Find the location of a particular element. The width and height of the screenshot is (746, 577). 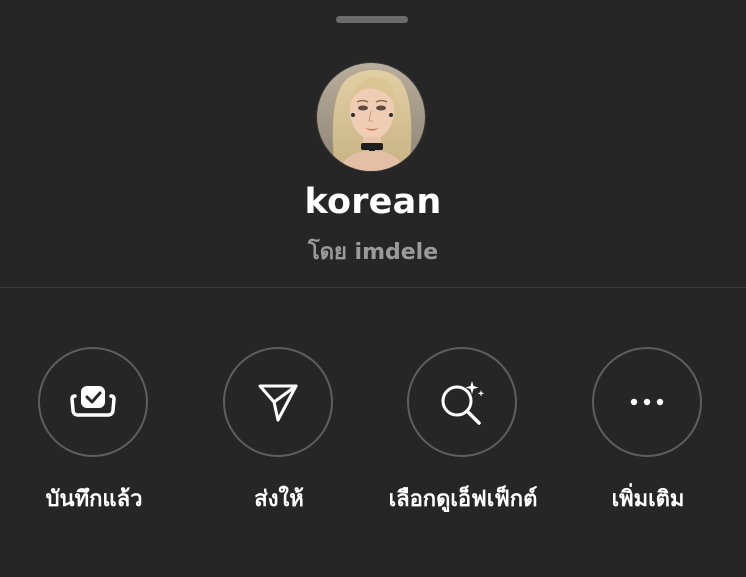

browse-effects-button is located at coordinates (462, 402).